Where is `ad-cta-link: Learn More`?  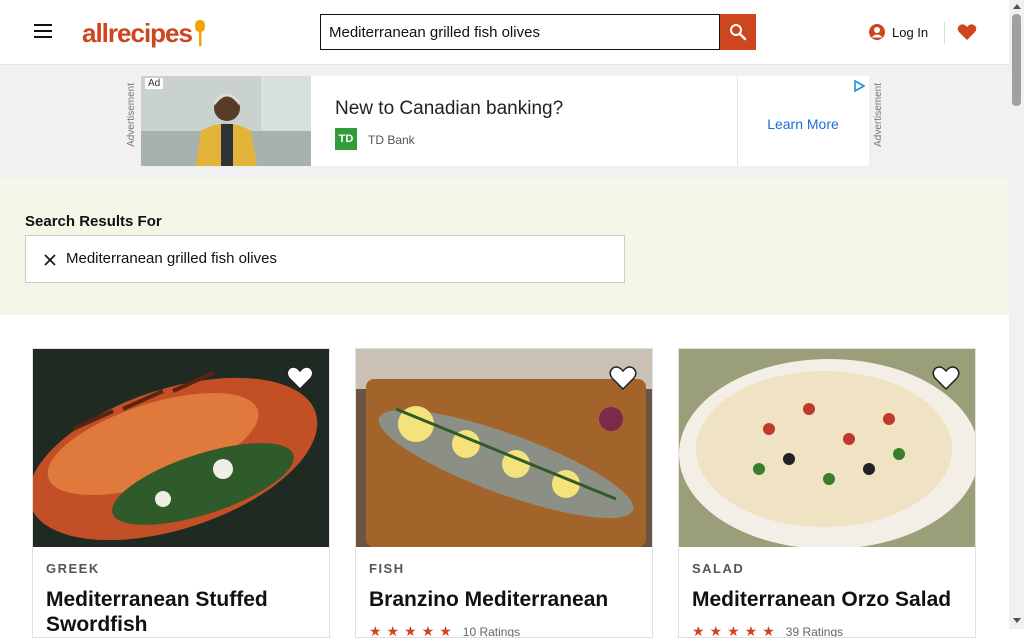
ad-cta-link: Learn More is located at coordinates (803, 124).